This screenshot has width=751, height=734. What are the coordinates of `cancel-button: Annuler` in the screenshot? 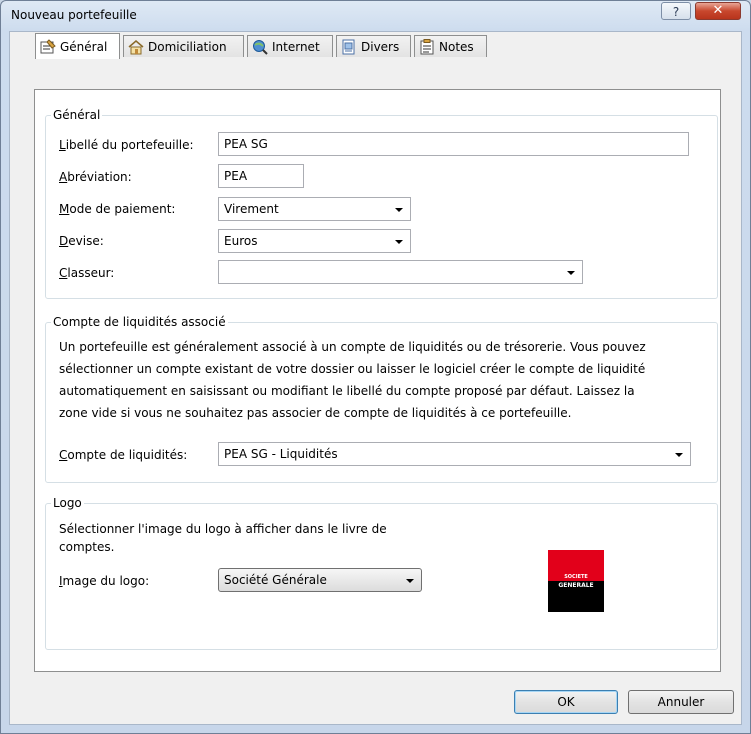 It's located at (681, 702).